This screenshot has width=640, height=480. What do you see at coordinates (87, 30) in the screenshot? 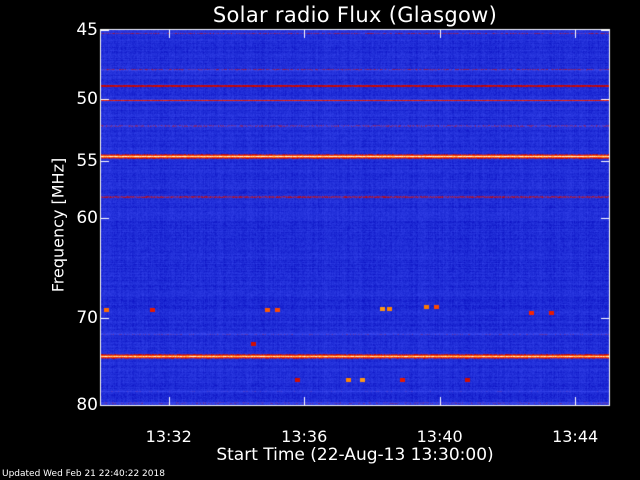
I see `y-tick-label: 45` at bounding box center [87, 30].